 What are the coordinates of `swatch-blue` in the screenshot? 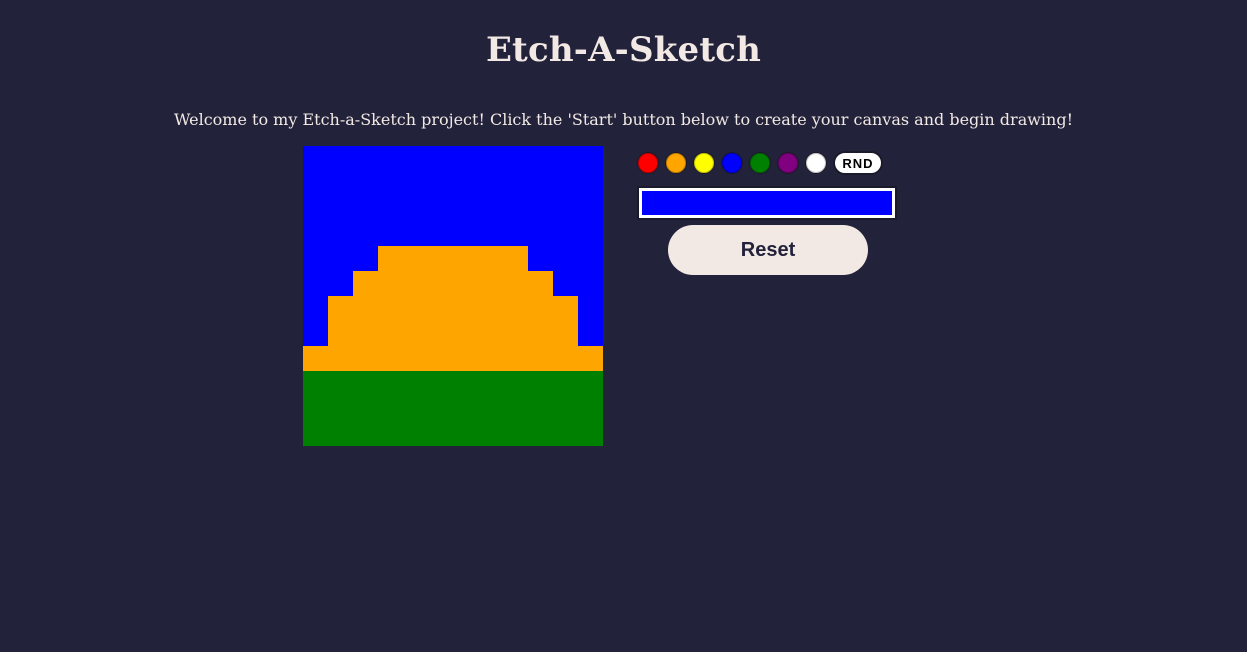 It's located at (732, 163).